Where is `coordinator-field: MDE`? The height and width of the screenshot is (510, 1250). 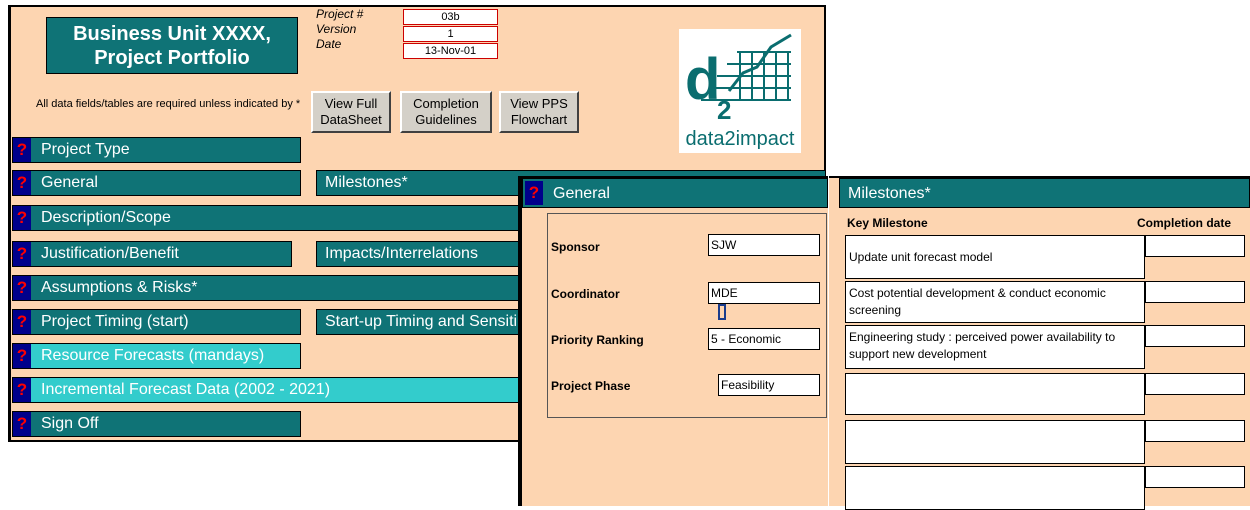 coordinator-field: MDE is located at coordinates (764, 293).